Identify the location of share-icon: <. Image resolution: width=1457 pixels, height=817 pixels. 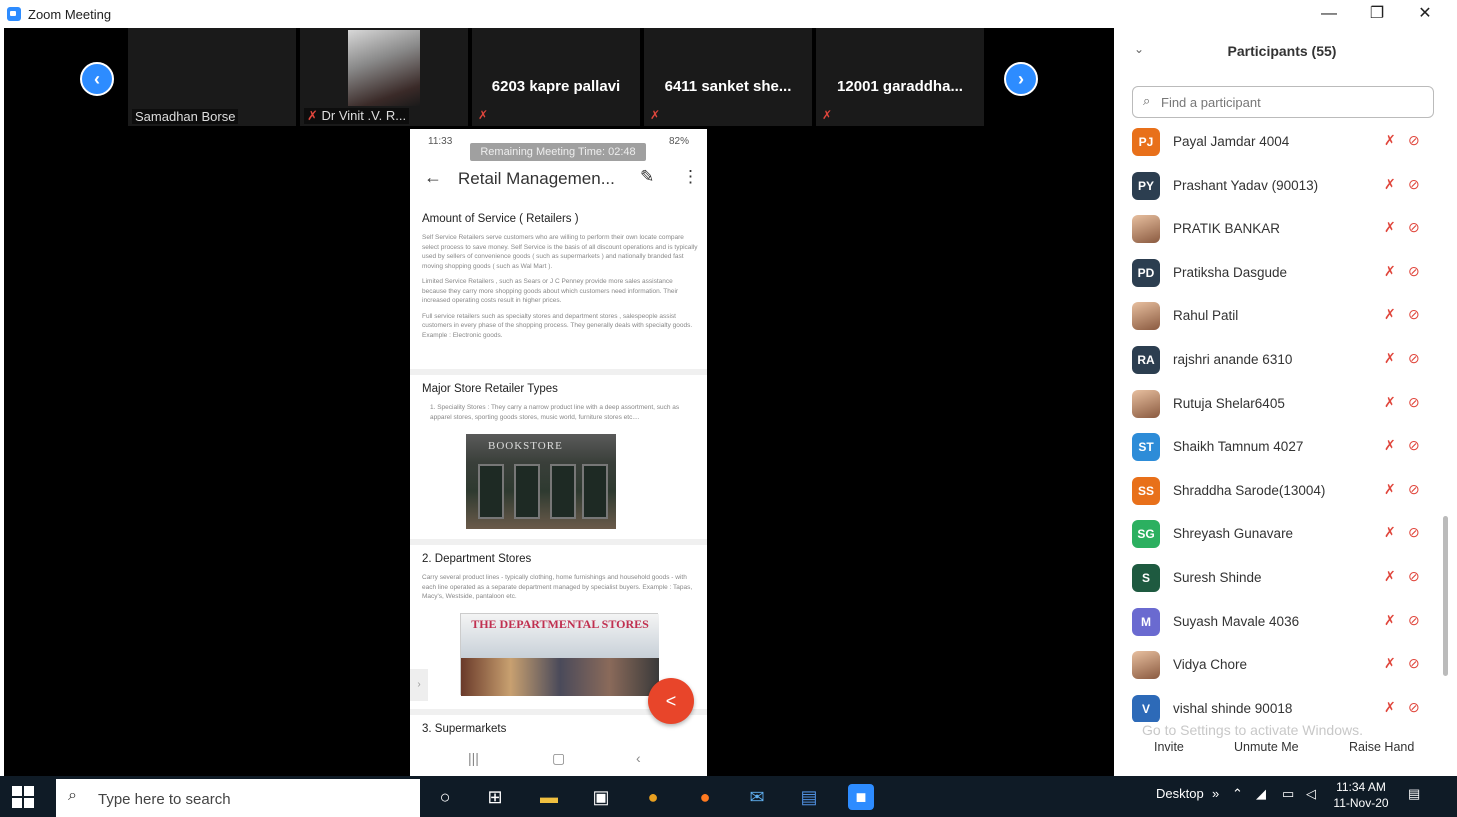
(671, 701).